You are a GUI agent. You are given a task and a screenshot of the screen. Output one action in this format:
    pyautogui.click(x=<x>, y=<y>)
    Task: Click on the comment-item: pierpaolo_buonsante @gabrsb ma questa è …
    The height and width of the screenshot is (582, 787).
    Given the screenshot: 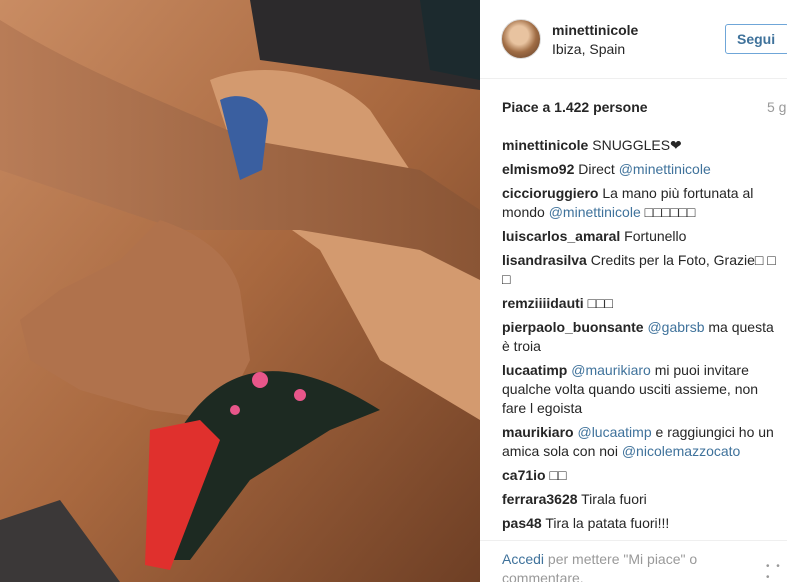 What is the action you would take?
    pyautogui.click(x=642, y=337)
    